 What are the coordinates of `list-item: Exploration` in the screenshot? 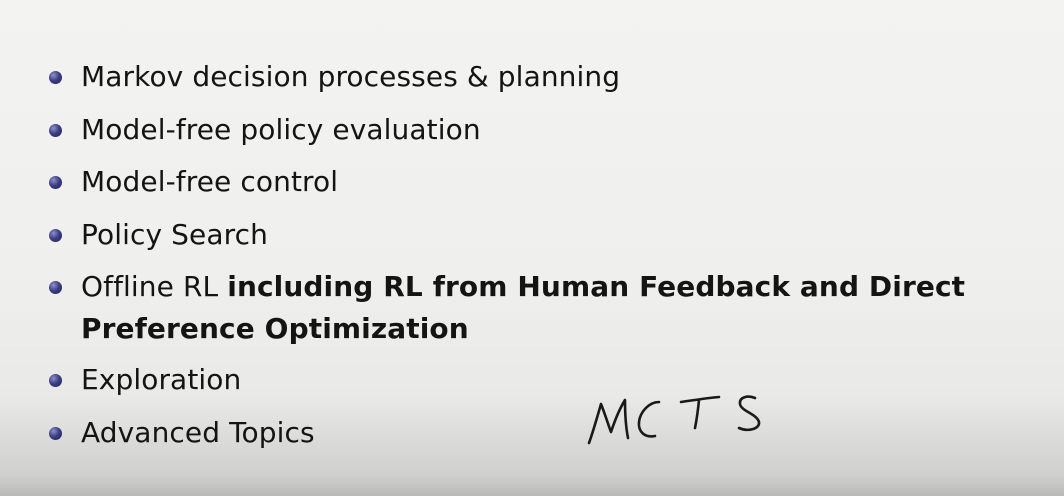 It's located at (541, 380).